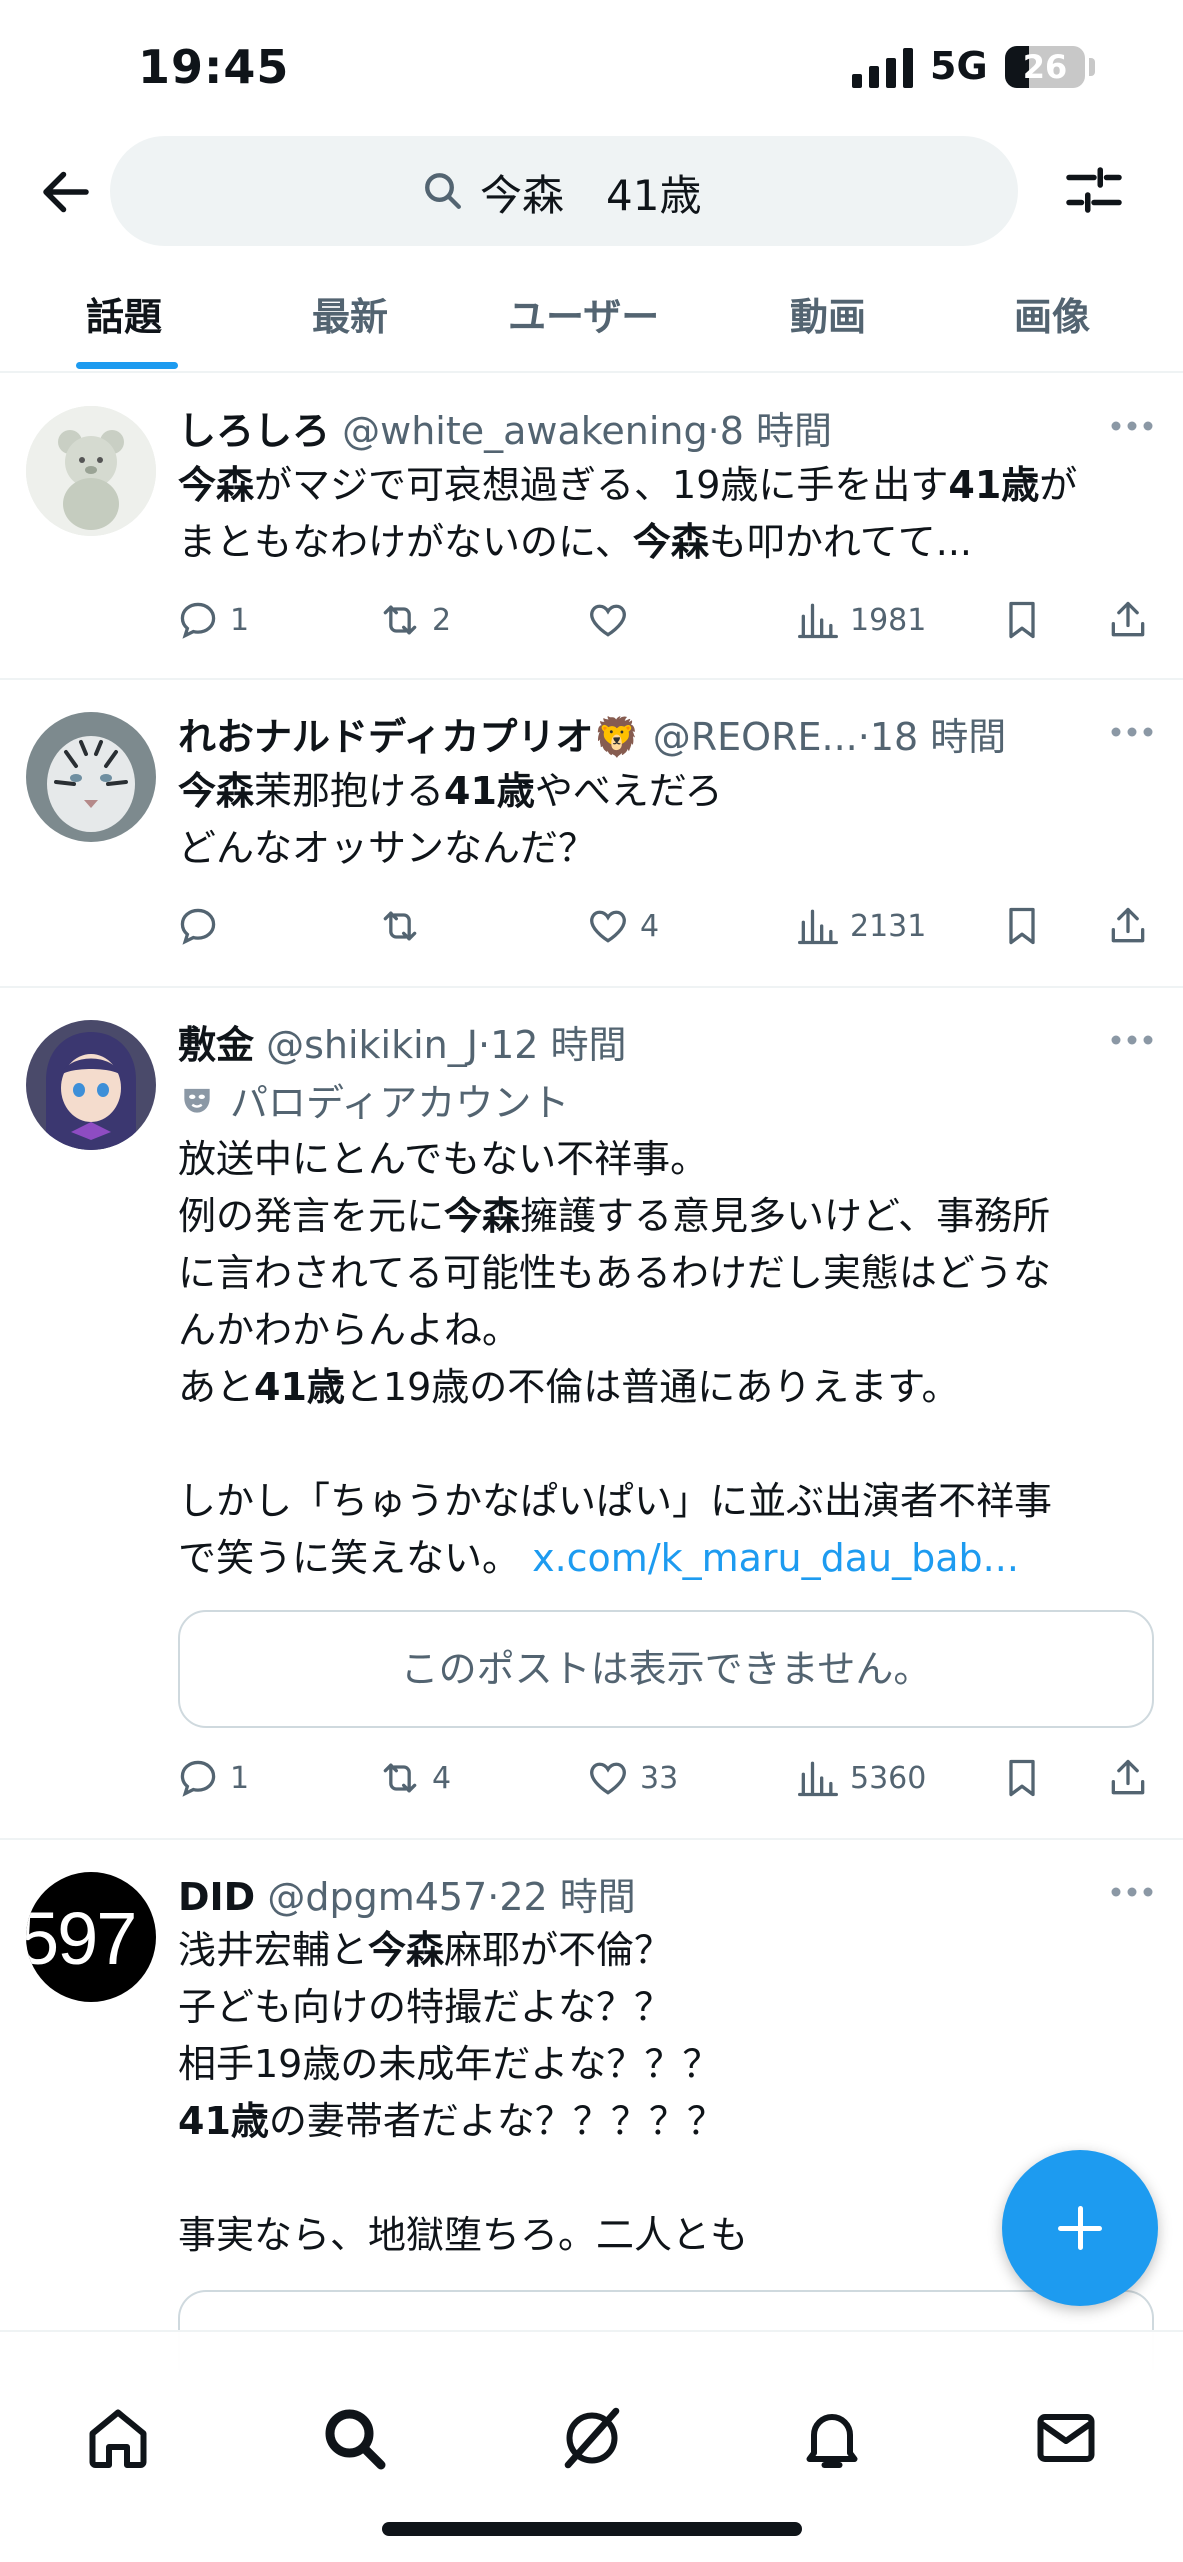 The image size is (1183, 2562). I want to click on repost-button: 4, so click(414, 1778).